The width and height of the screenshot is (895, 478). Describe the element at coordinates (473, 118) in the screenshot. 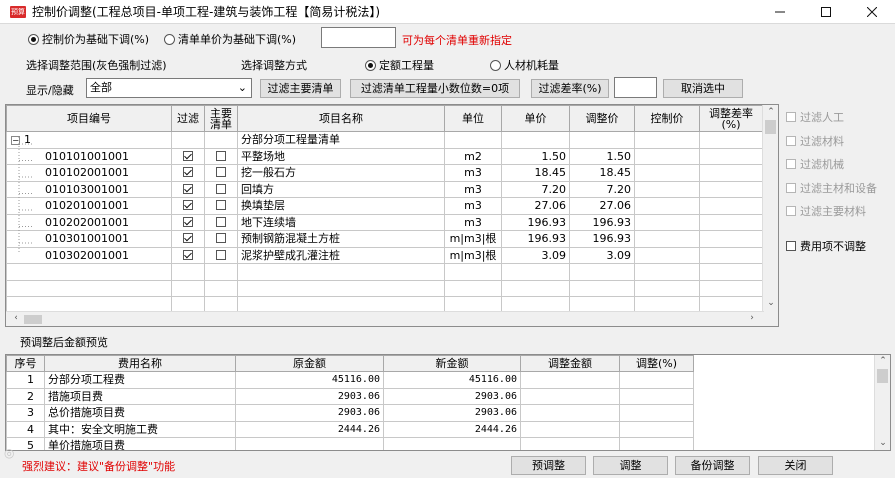

I see `col-unit: 单位` at that location.